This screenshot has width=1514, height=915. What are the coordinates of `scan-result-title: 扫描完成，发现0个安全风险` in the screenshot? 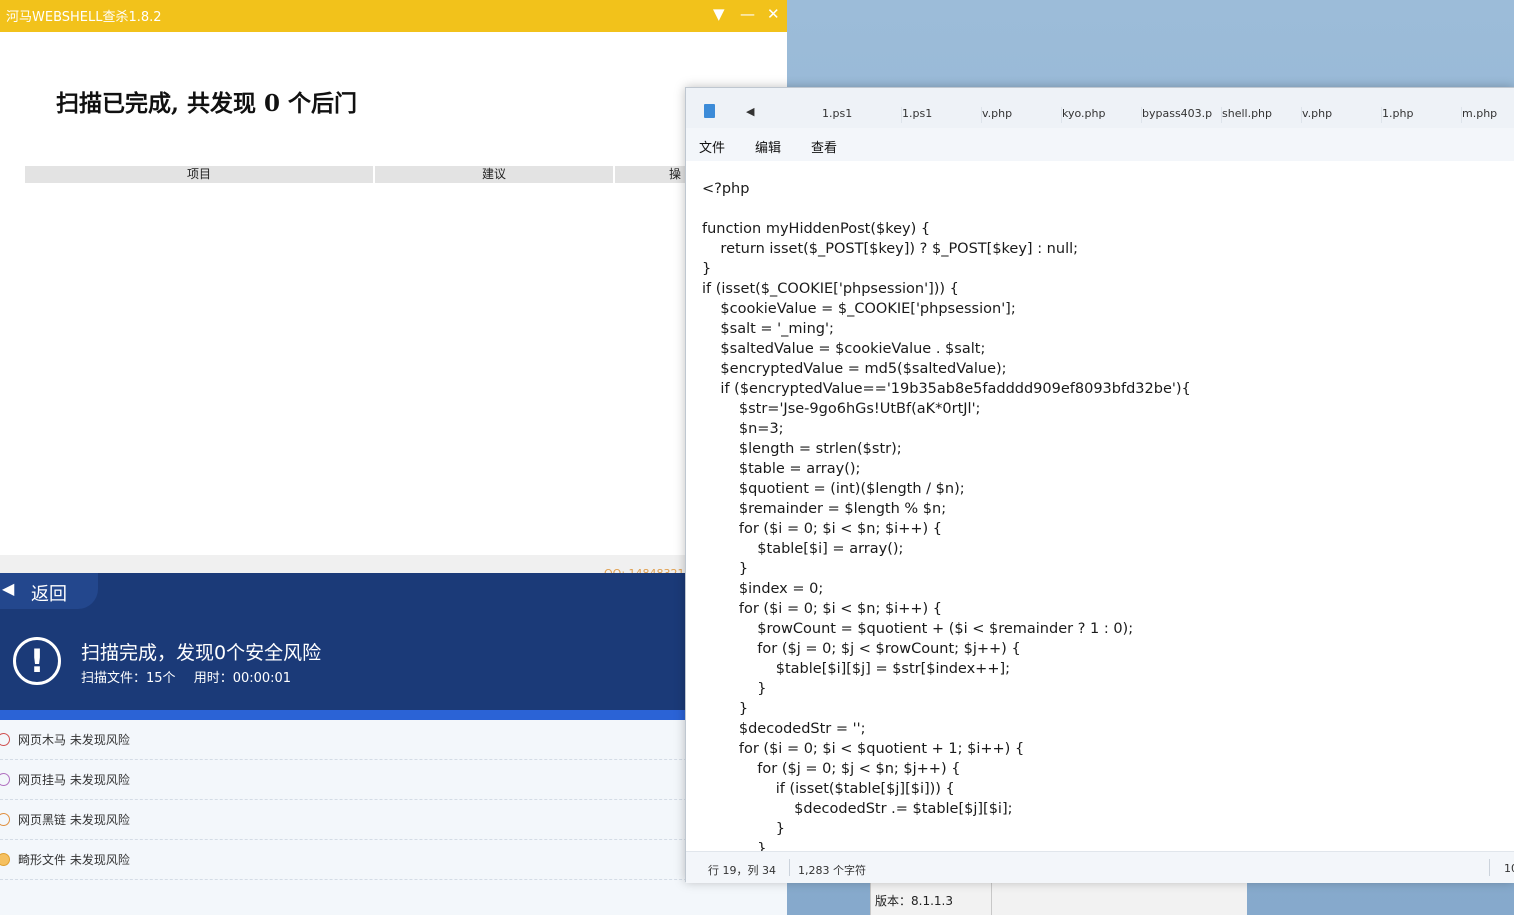 It's located at (201, 653).